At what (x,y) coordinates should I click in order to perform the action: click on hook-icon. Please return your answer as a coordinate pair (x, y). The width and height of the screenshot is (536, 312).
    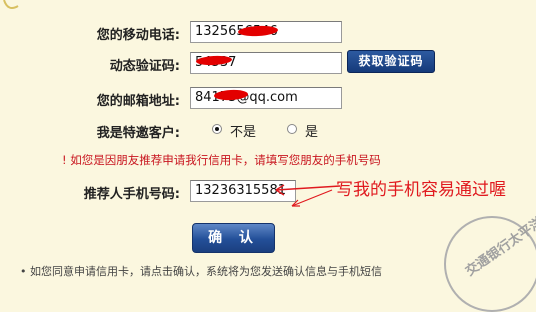
    Looking at the image, I should click on (11, 4).